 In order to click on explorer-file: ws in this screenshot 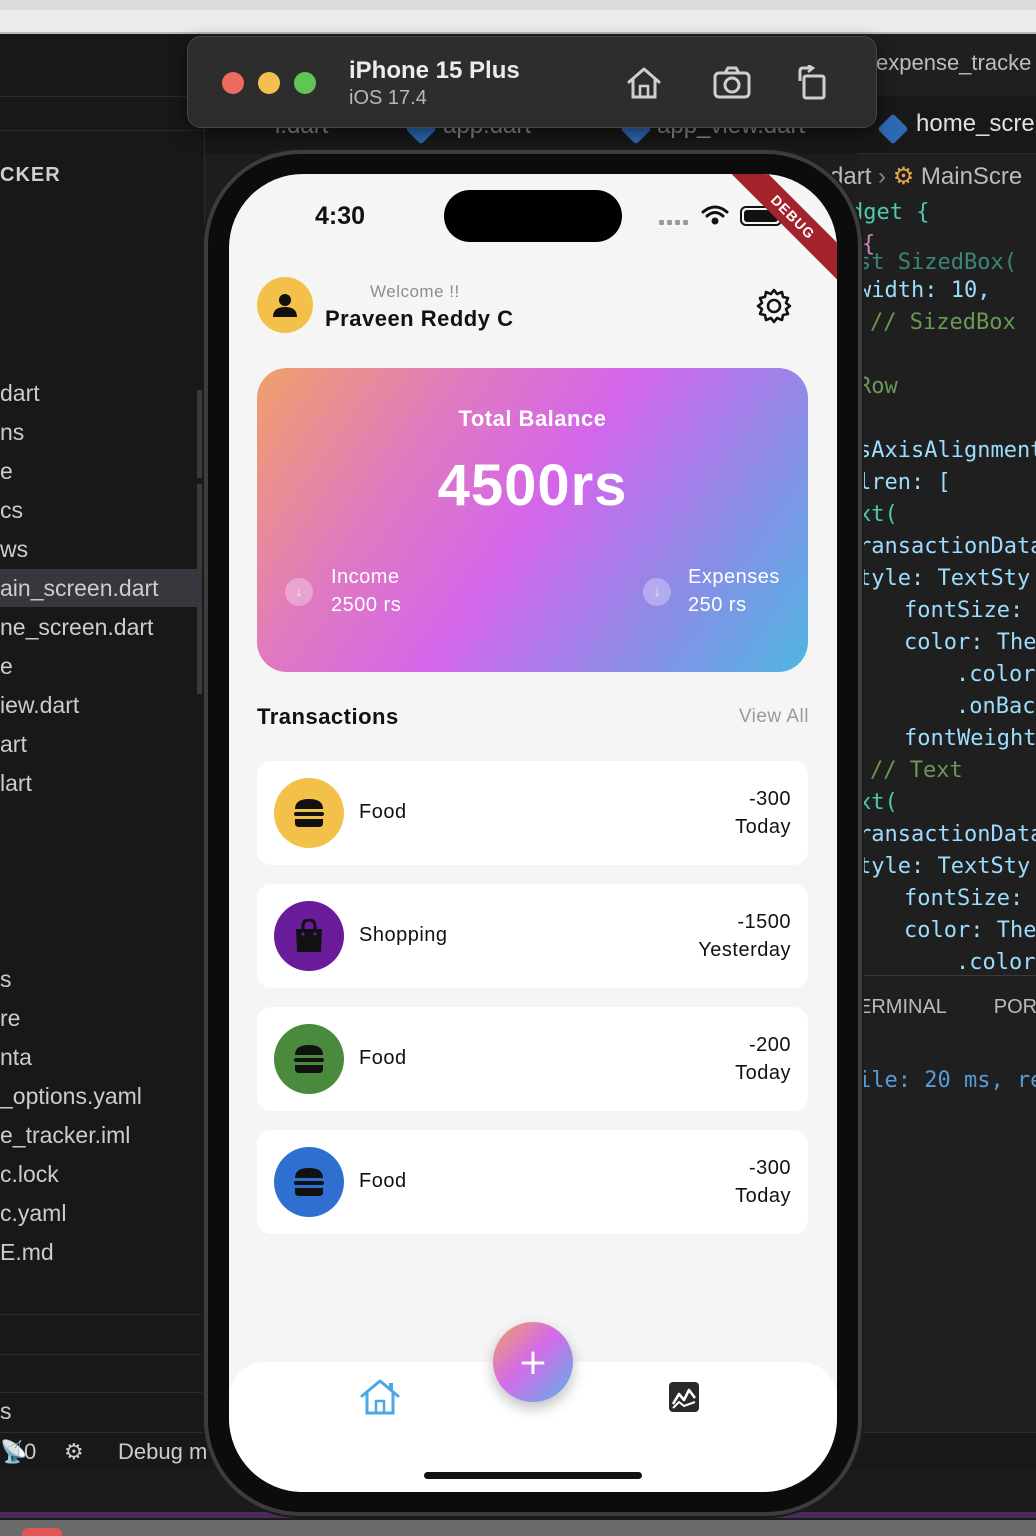, I will do `click(102, 549)`.